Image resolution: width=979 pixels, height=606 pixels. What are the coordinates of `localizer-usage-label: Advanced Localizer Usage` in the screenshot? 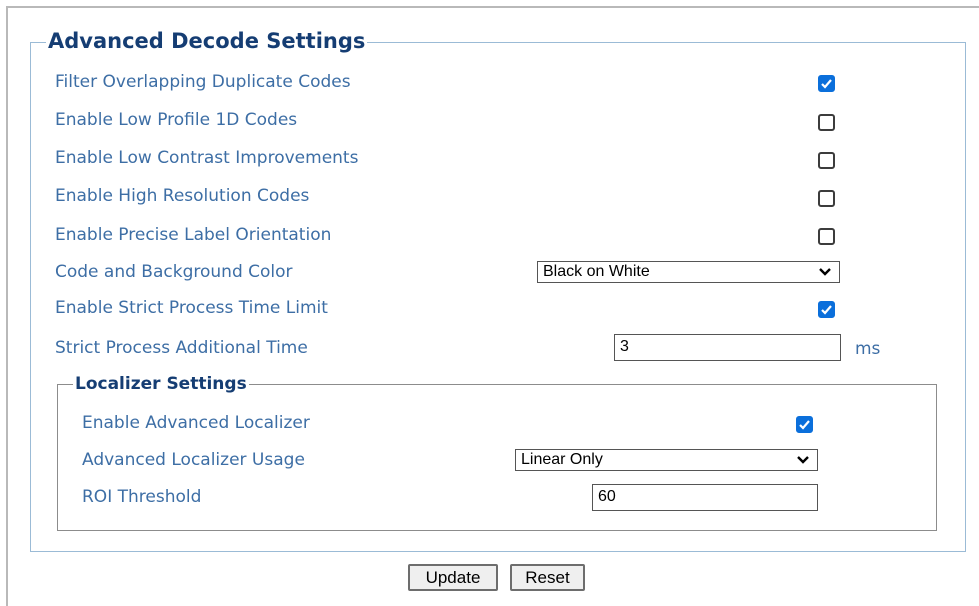 It's located at (193, 460).